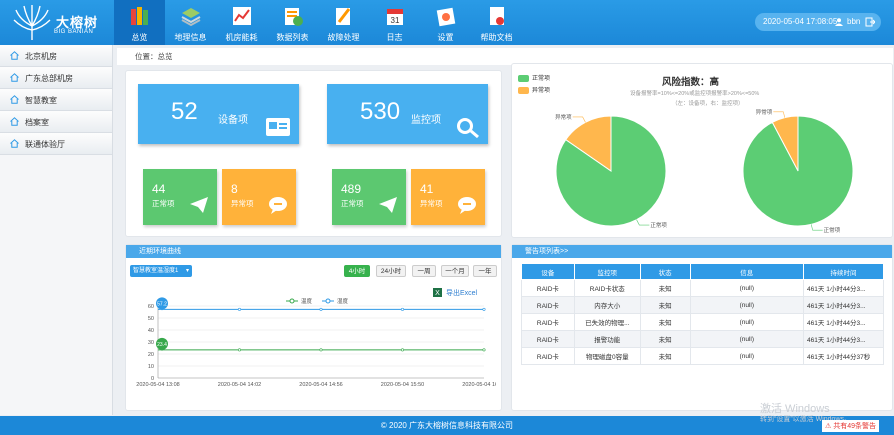  What do you see at coordinates (407, 114) in the screenshot?
I see `monitor-count-card: 530 监控项` at bounding box center [407, 114].